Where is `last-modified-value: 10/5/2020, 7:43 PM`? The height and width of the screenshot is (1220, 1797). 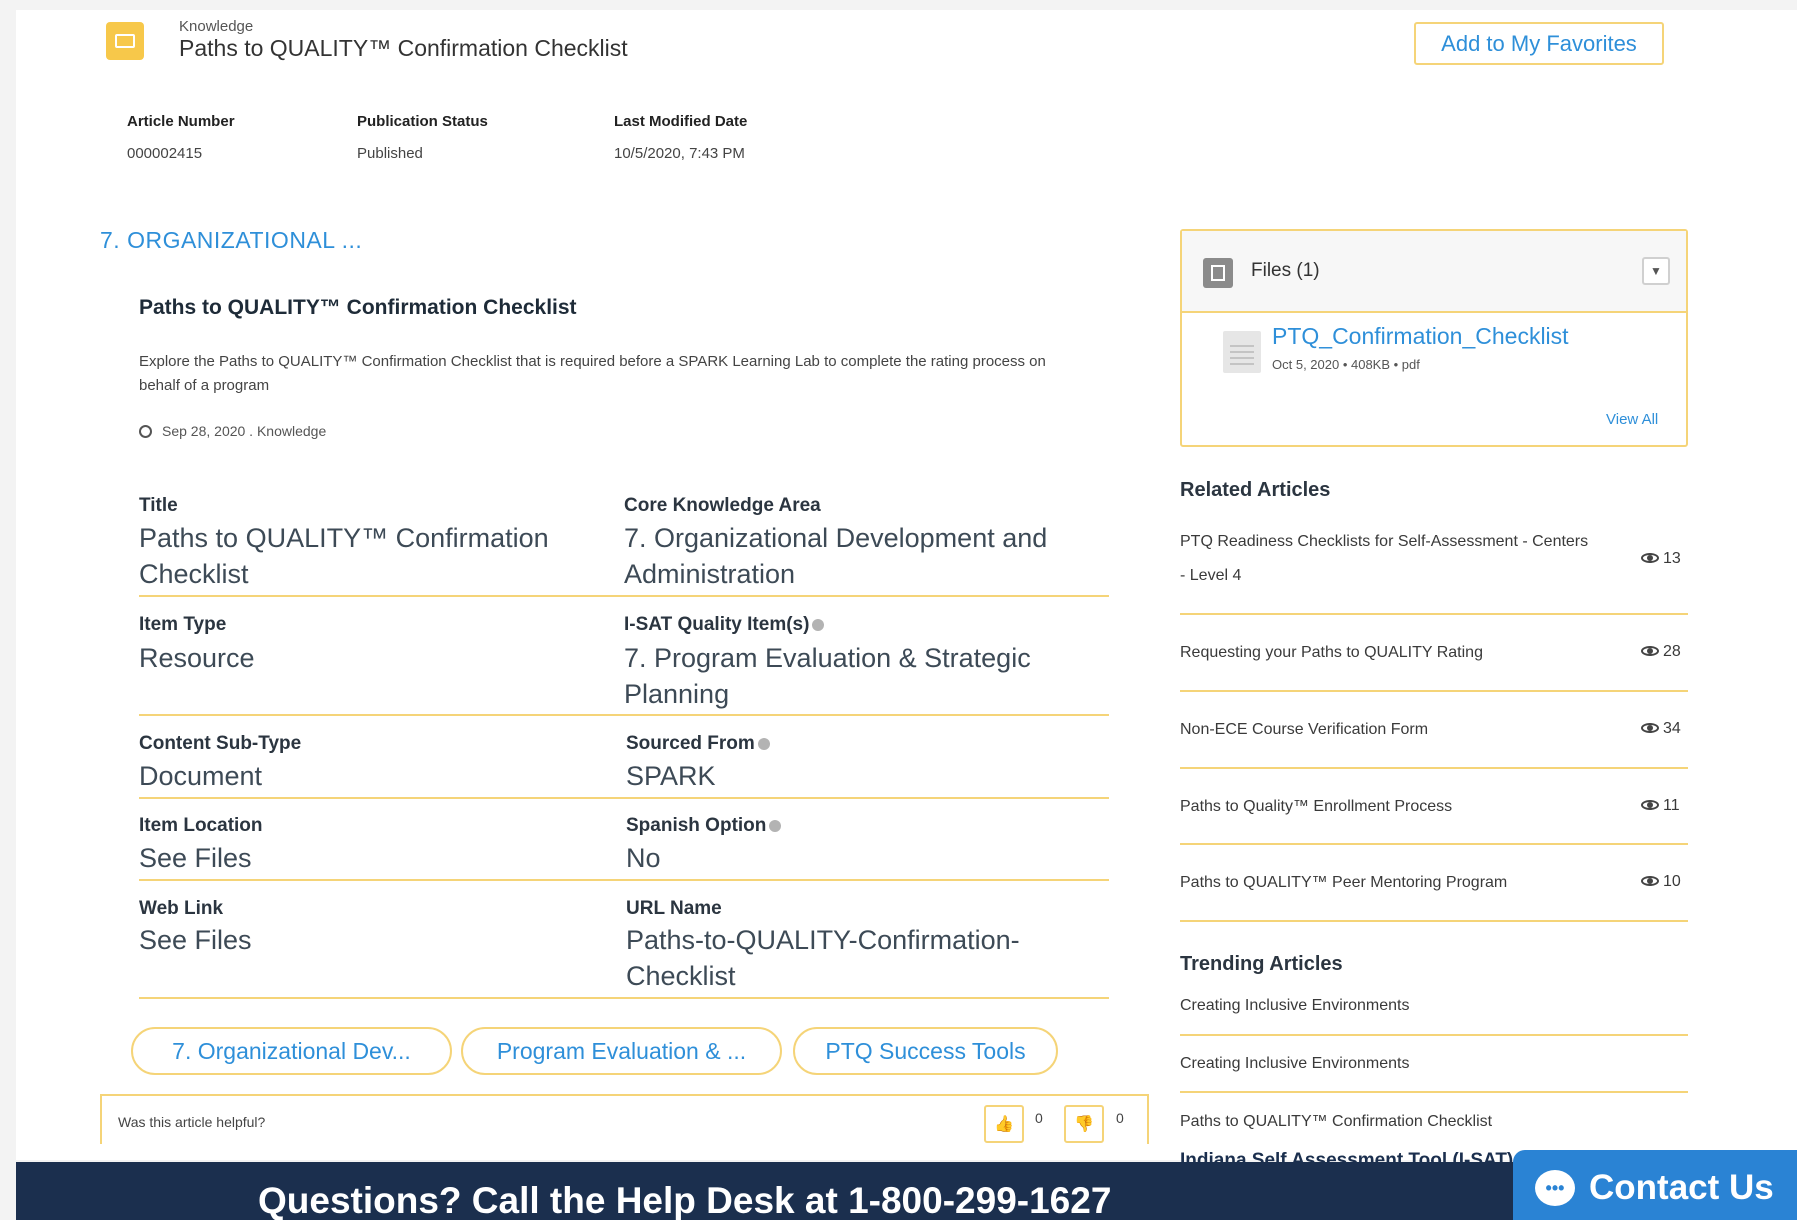
last-modified-value: 10/5/2020, 7:43 PM is located at coordinates (679, 153).